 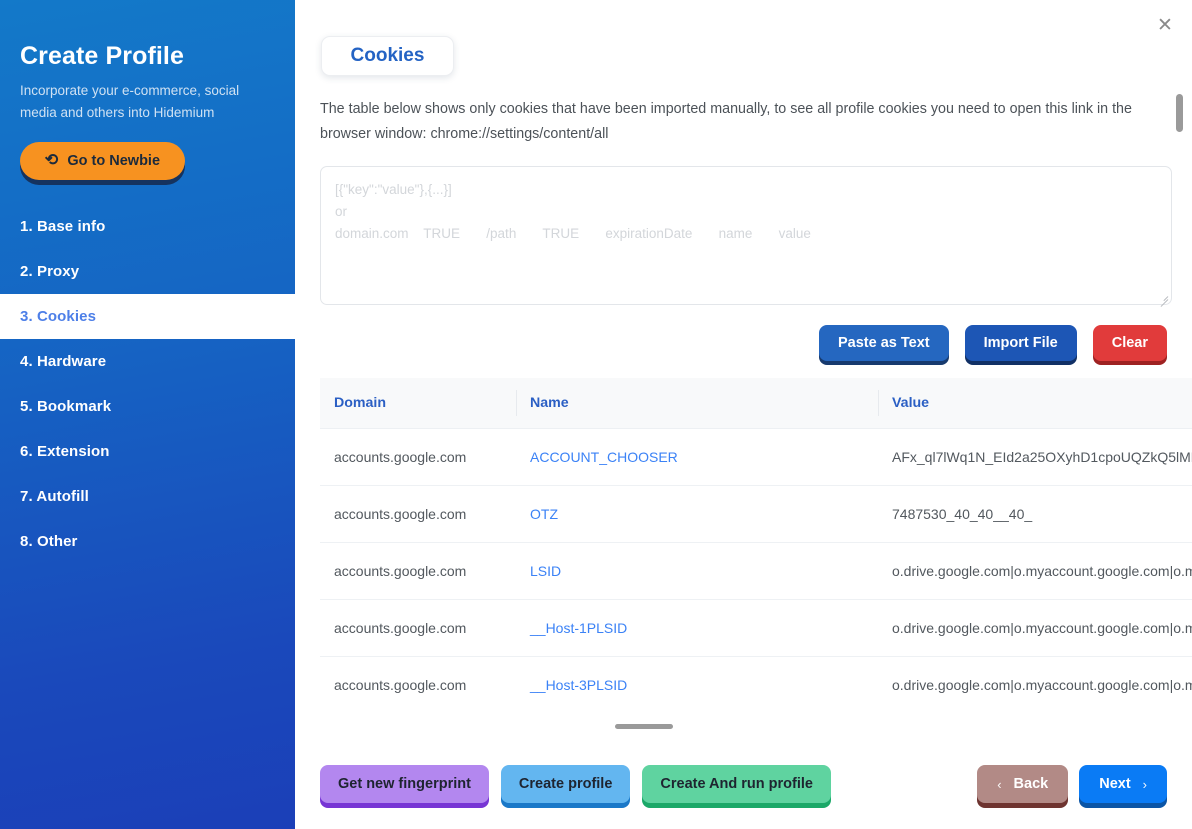 I want to click on table-header: Domain Name Value, so click(x=756, y=403).